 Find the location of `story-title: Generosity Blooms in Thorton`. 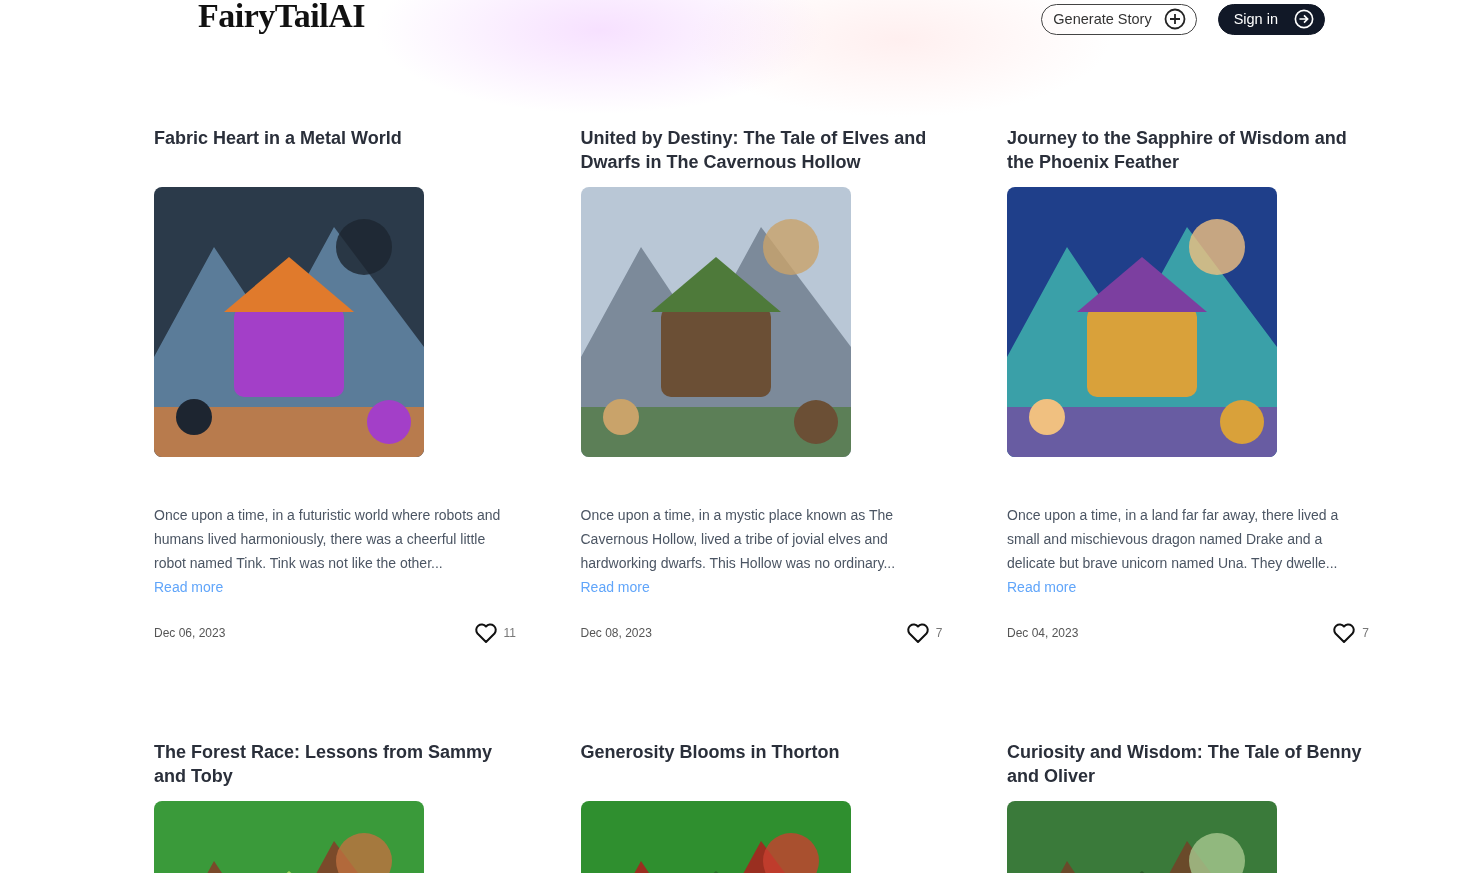

story-title: Generosity Blooms in Thorton is located at coordinates (710, 752).